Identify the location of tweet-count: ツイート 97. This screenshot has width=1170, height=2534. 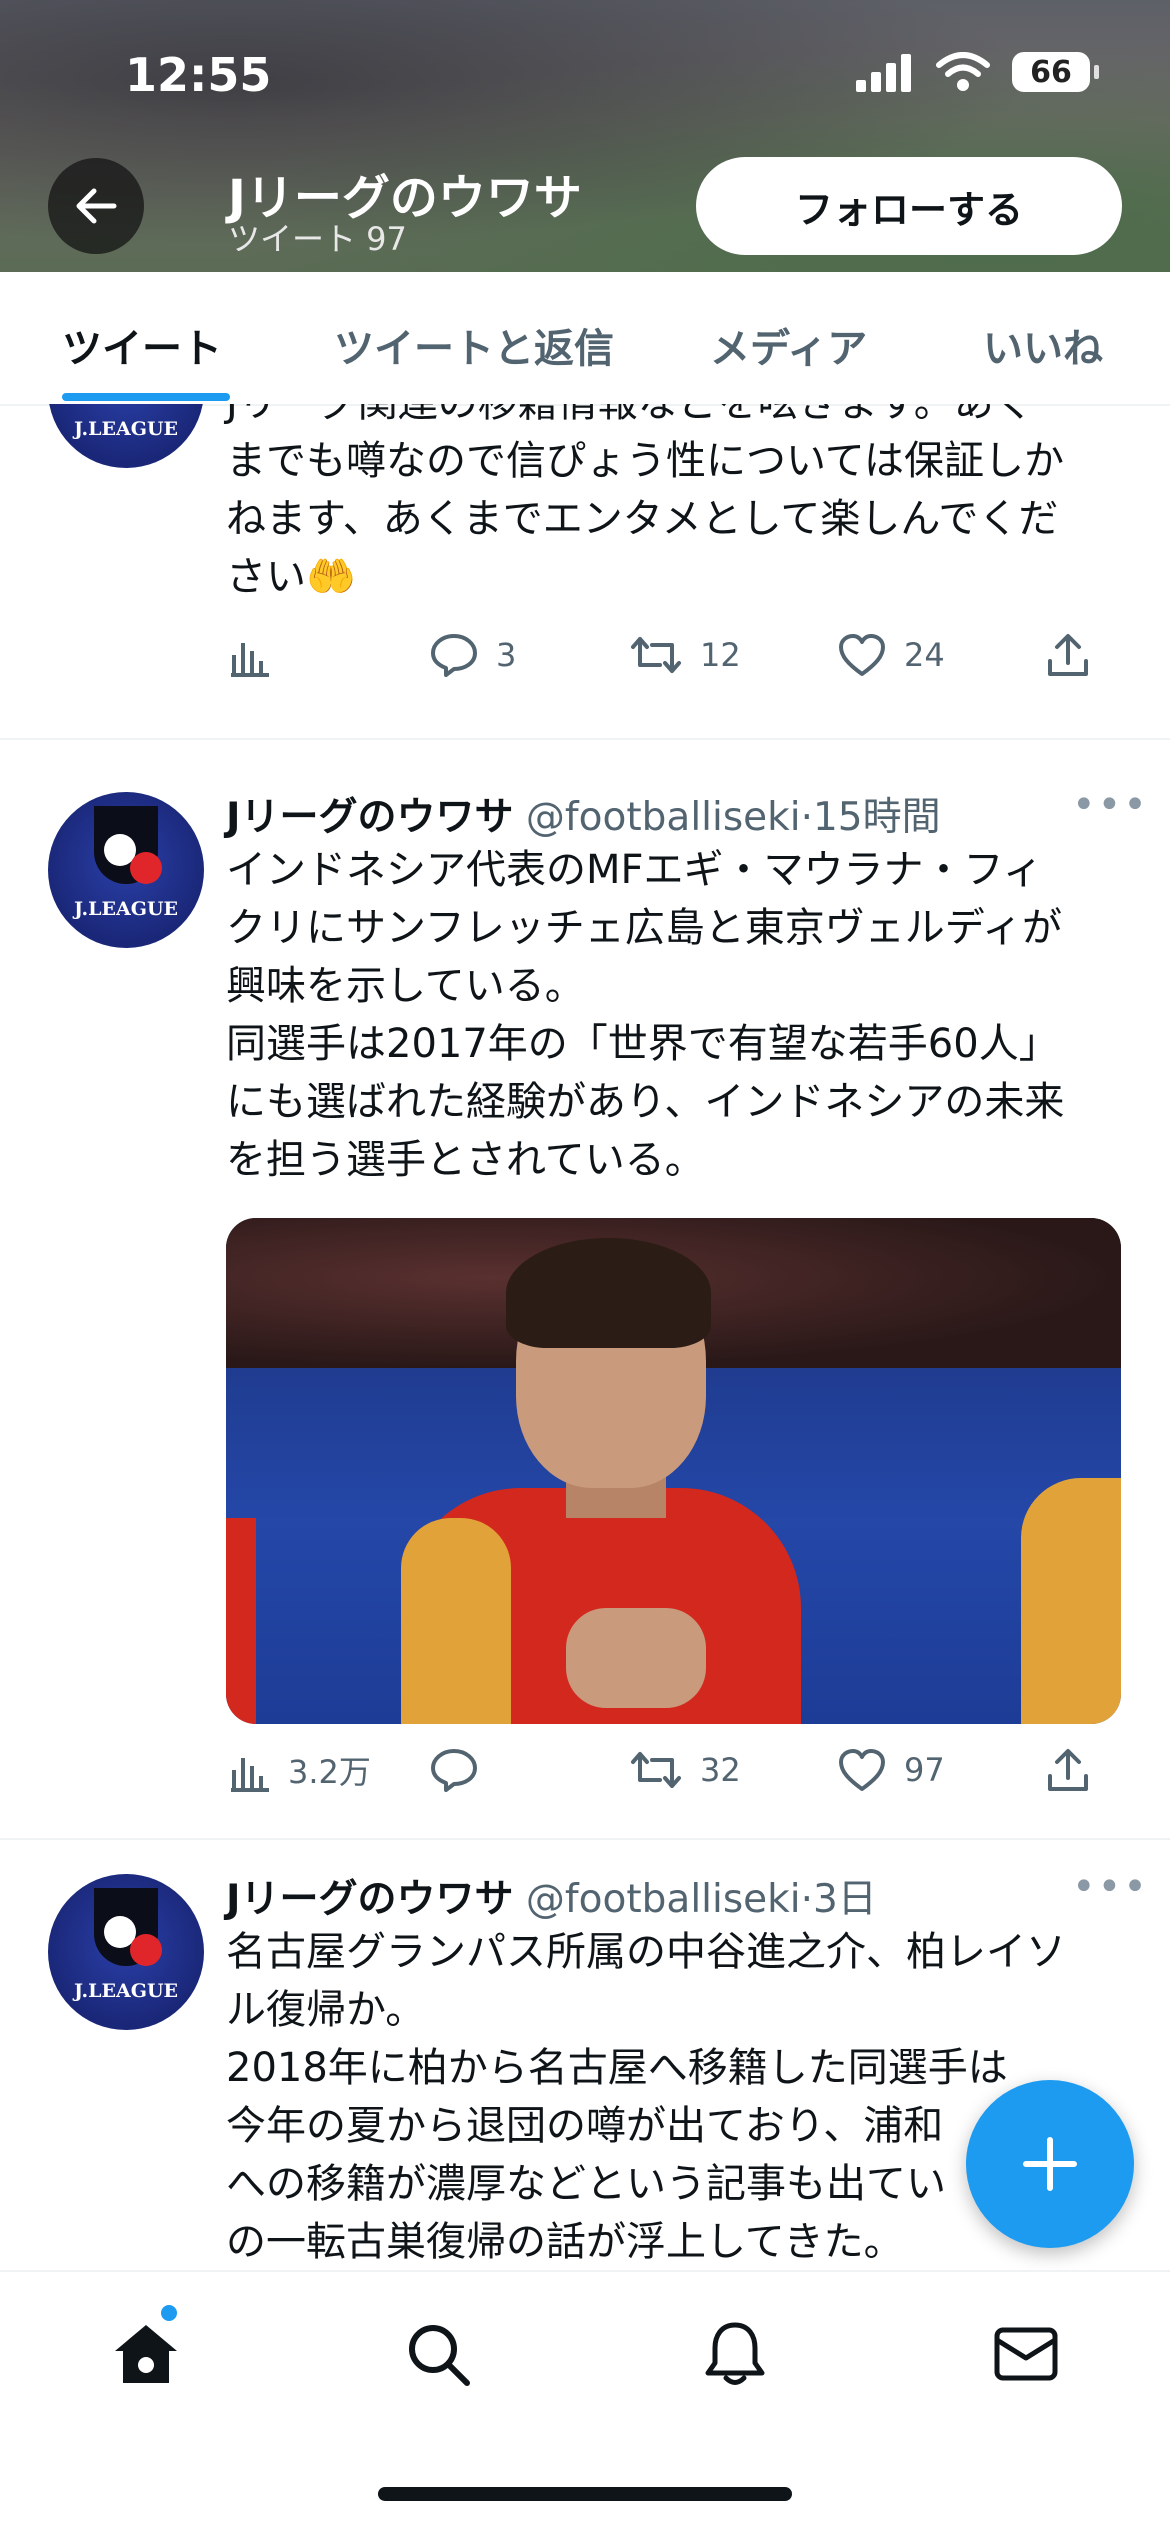
(317, 239).